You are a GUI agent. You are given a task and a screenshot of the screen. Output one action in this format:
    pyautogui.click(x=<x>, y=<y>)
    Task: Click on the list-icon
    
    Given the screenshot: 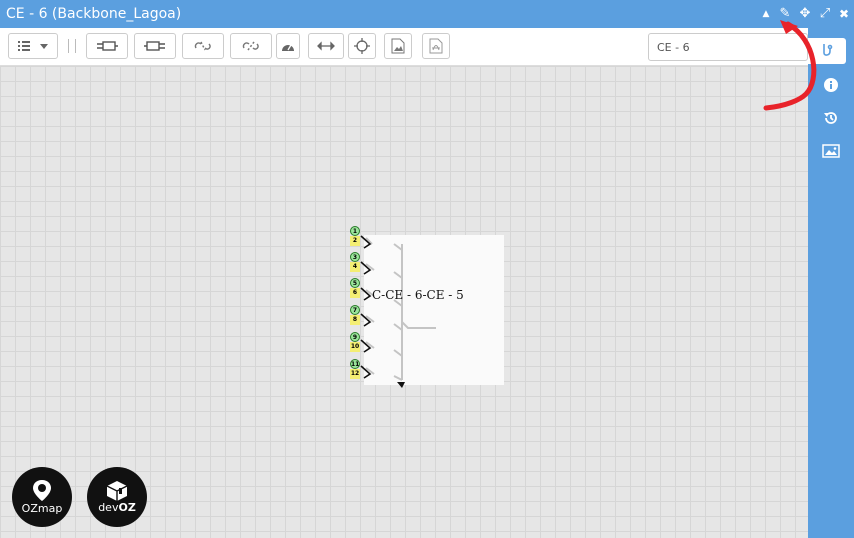 What is the action you would take?
    pyautogui.click(x=33, y=46)
    